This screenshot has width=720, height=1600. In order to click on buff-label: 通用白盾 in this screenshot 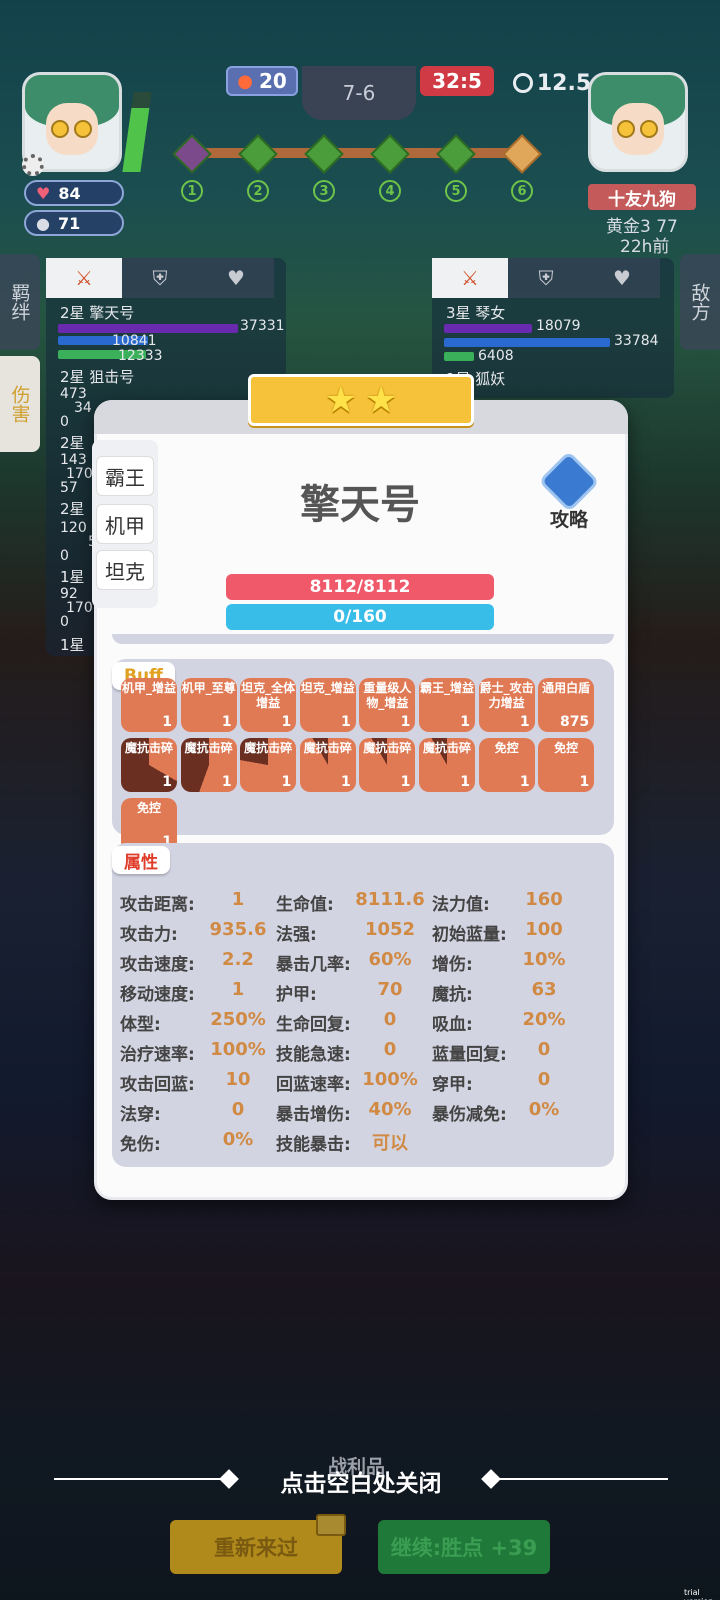, I will do `click(566, 688)`.